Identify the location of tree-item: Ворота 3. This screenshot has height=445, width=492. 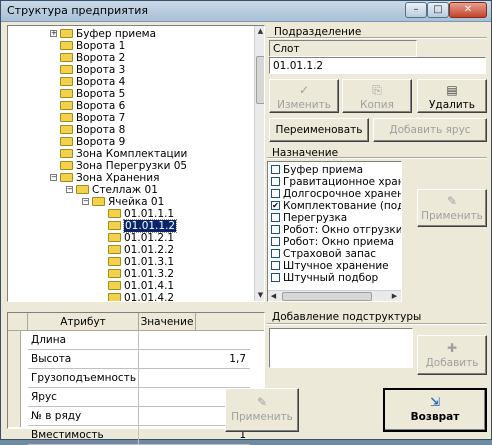
(87, 70).